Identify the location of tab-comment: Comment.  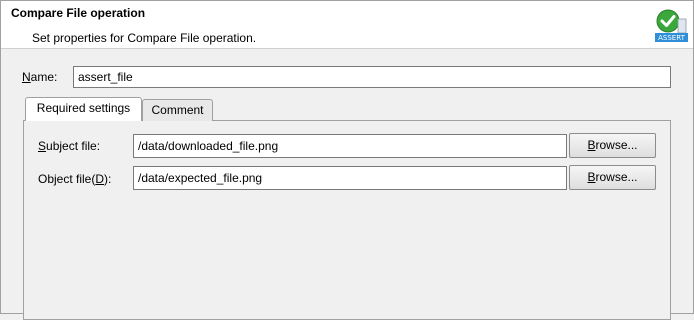
(177, 110).